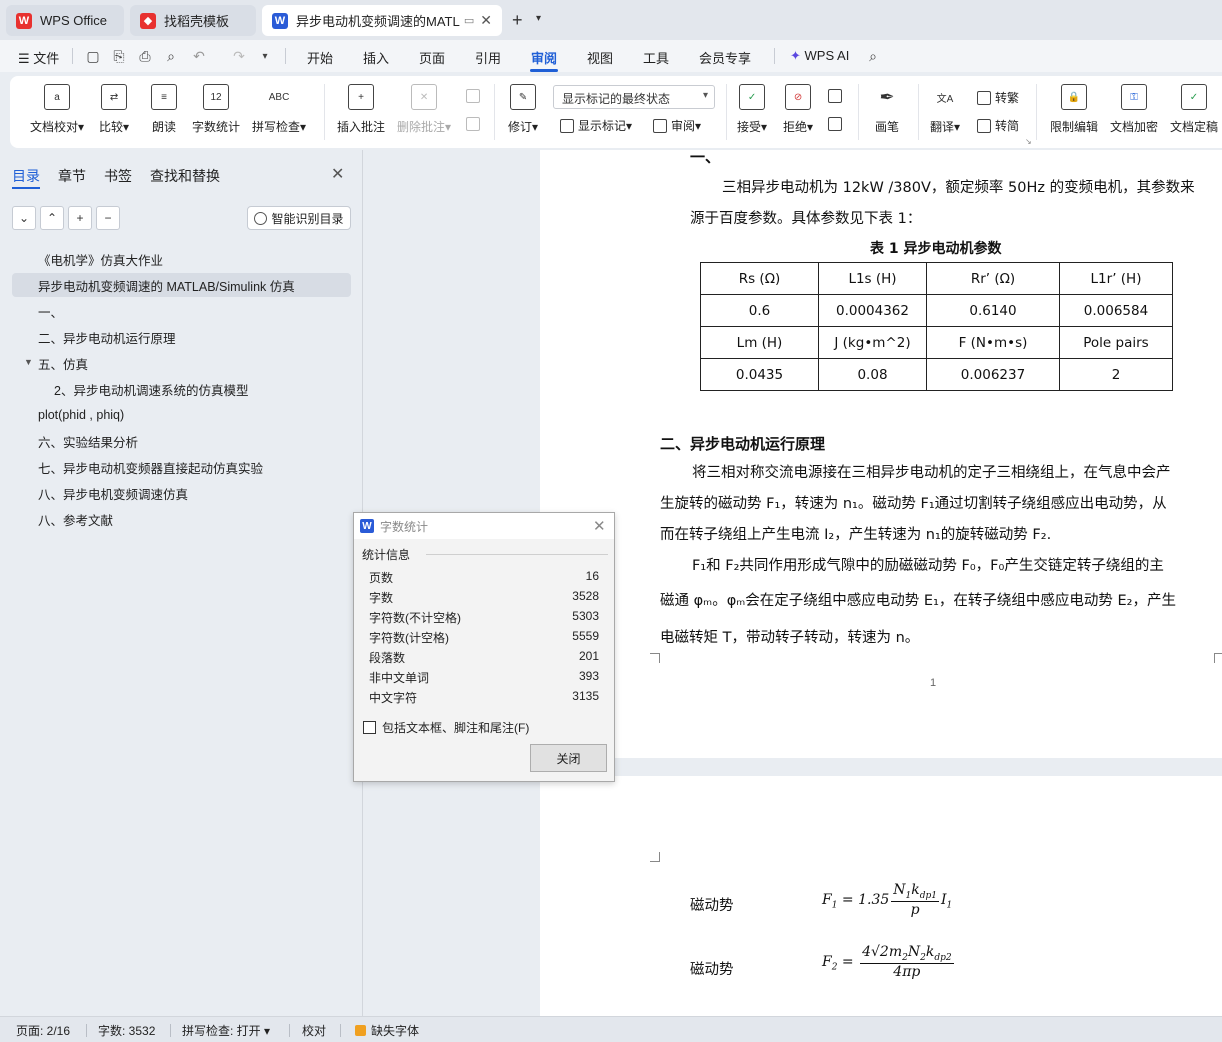 The image size is (1222, 1042). I want to click on read-aloud-icon: ≡, so click(164, 97).